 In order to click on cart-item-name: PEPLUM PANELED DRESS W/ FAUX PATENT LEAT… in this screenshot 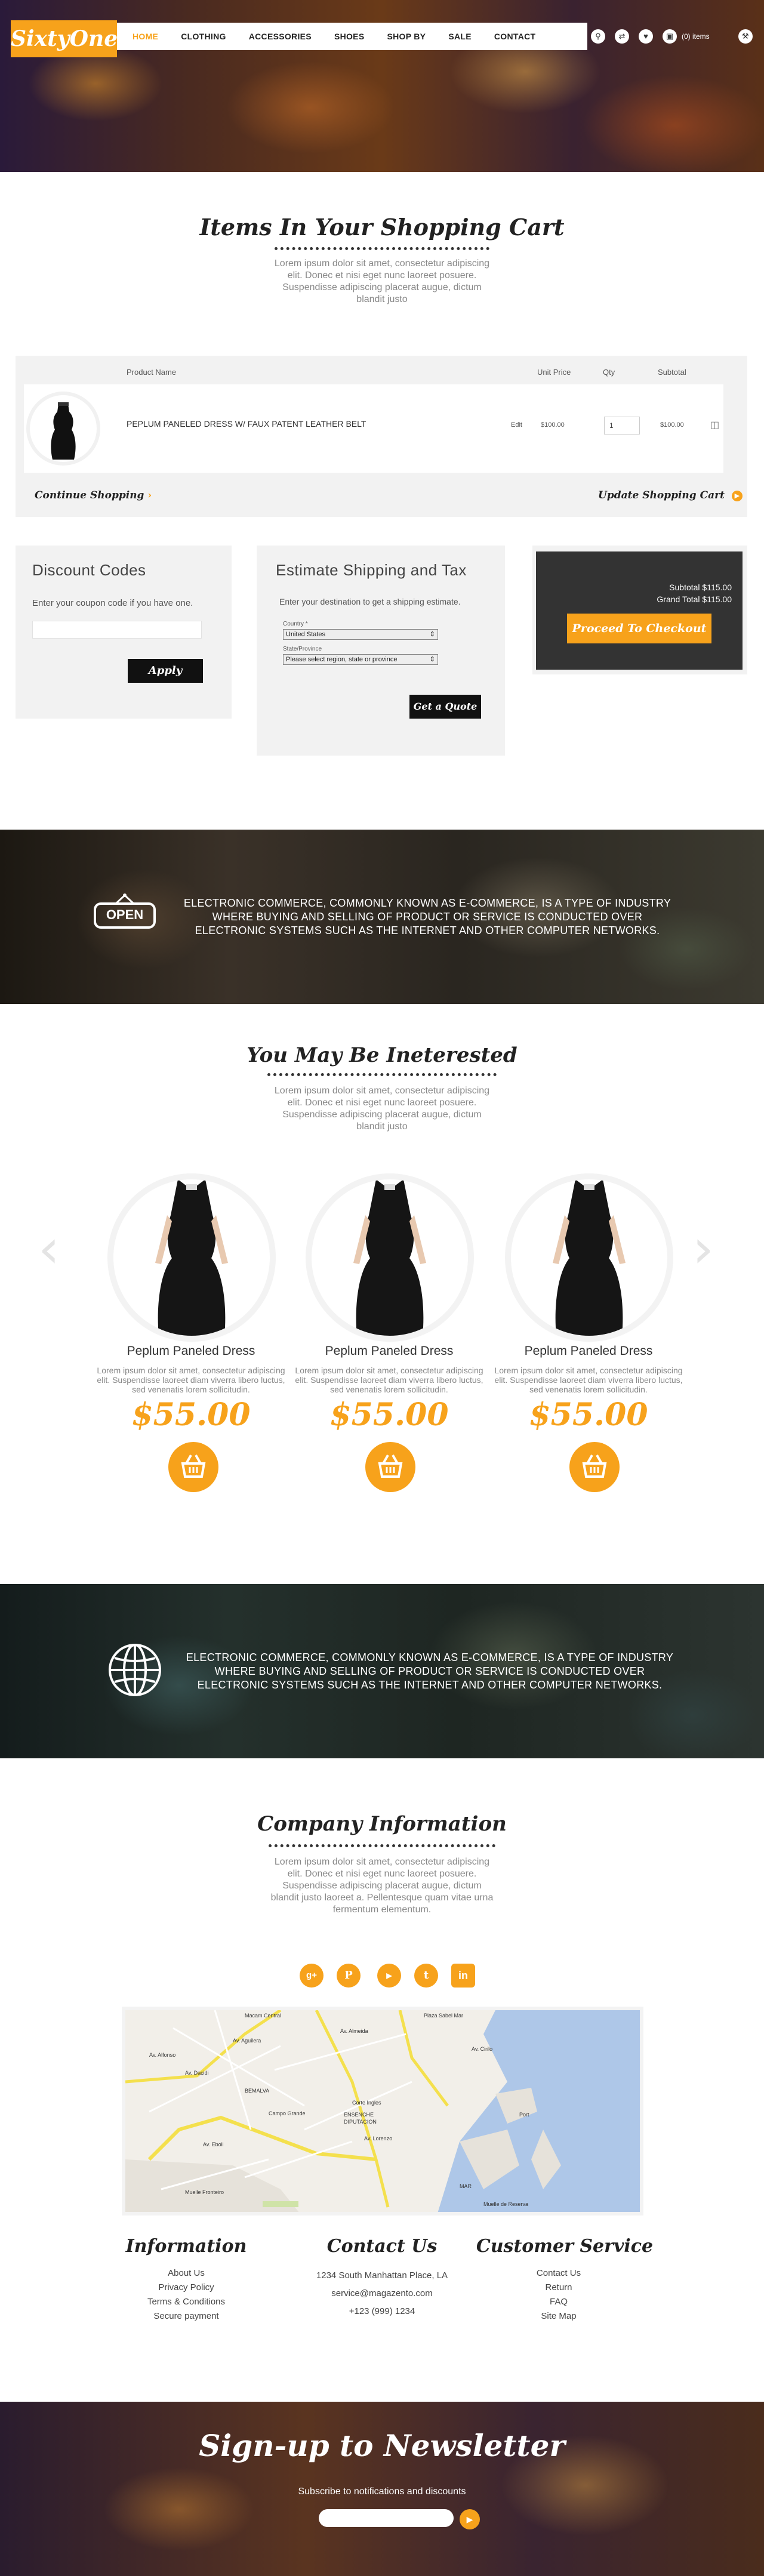, I will do `click(247, 424)`.